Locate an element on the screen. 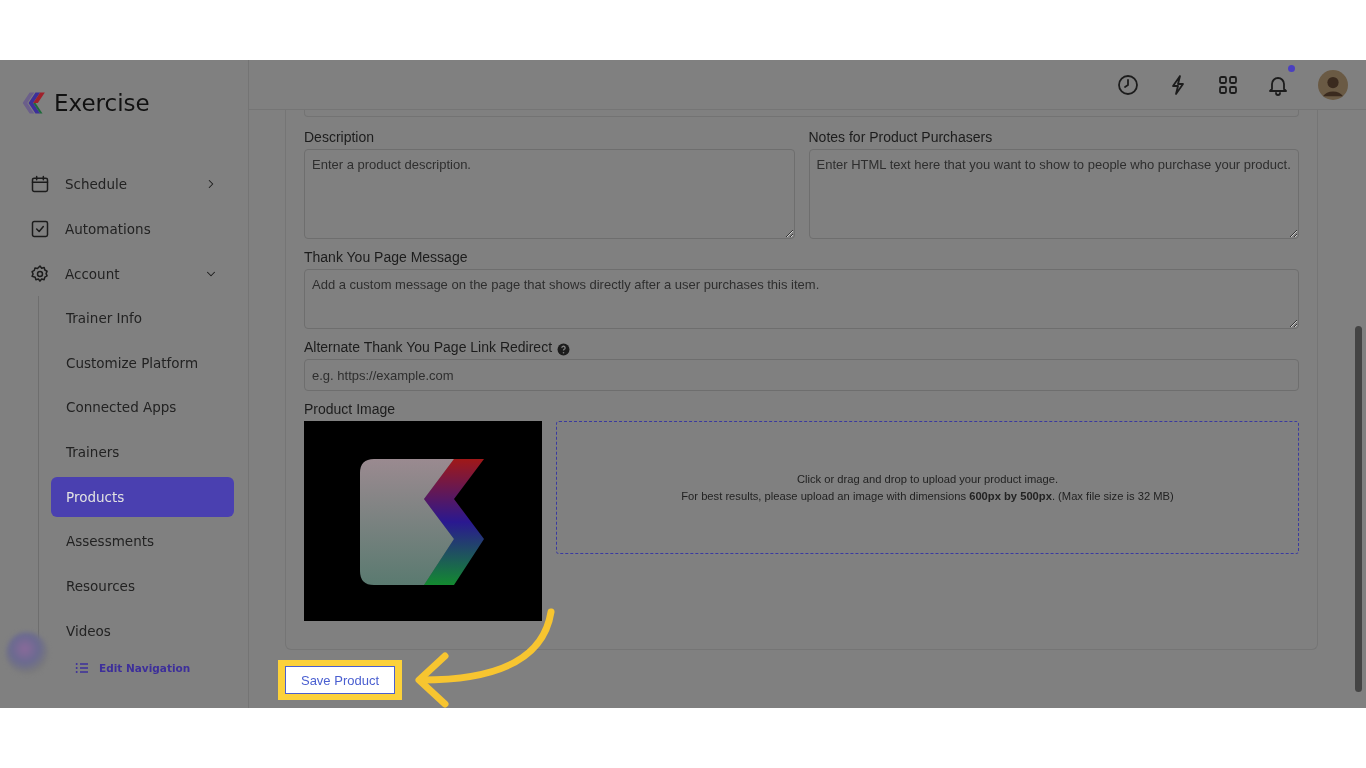  settings-icon is located at coordinates (40, 273).